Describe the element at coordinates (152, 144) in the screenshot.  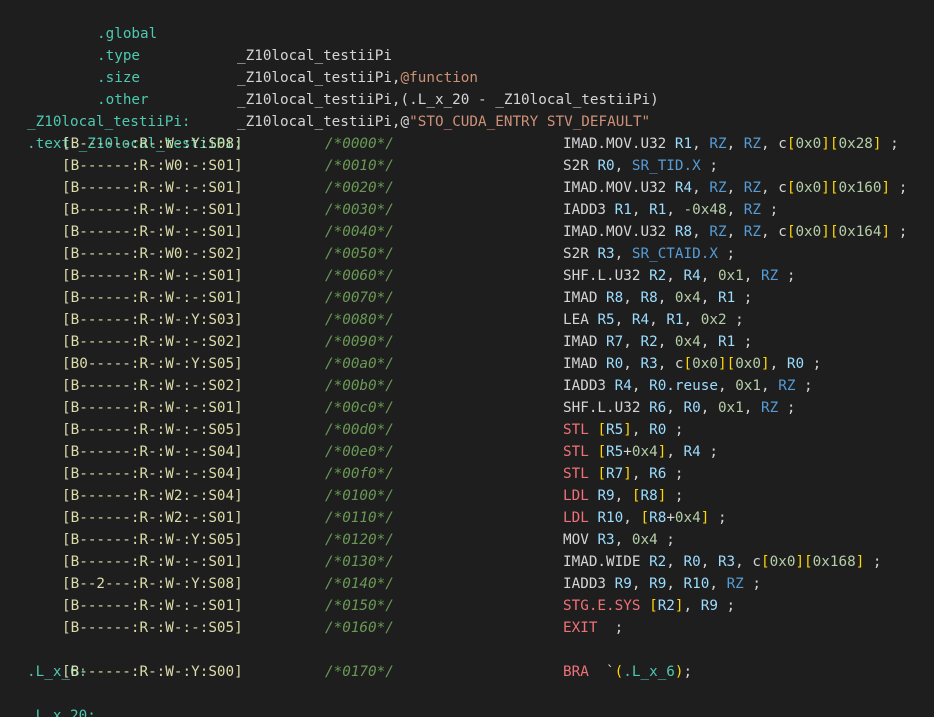
I see `control-code: [B------:R-:W-:Y:S08]` at that location.